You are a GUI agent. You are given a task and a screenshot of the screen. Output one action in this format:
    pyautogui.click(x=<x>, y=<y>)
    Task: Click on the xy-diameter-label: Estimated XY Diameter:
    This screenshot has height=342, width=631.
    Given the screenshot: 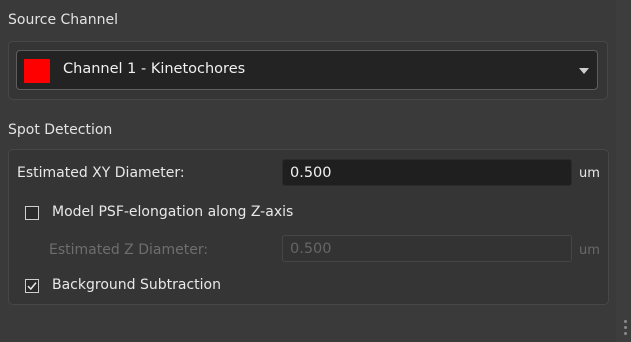 What is the action you would take?
    pyautogui.click(x=101, y=173)
    